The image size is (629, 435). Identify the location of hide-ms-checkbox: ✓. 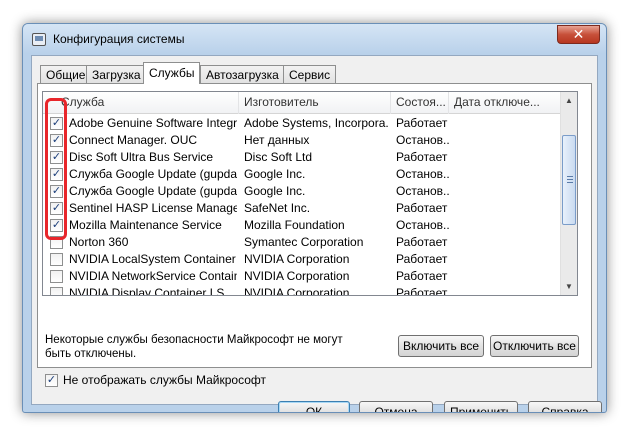
(51, 380).